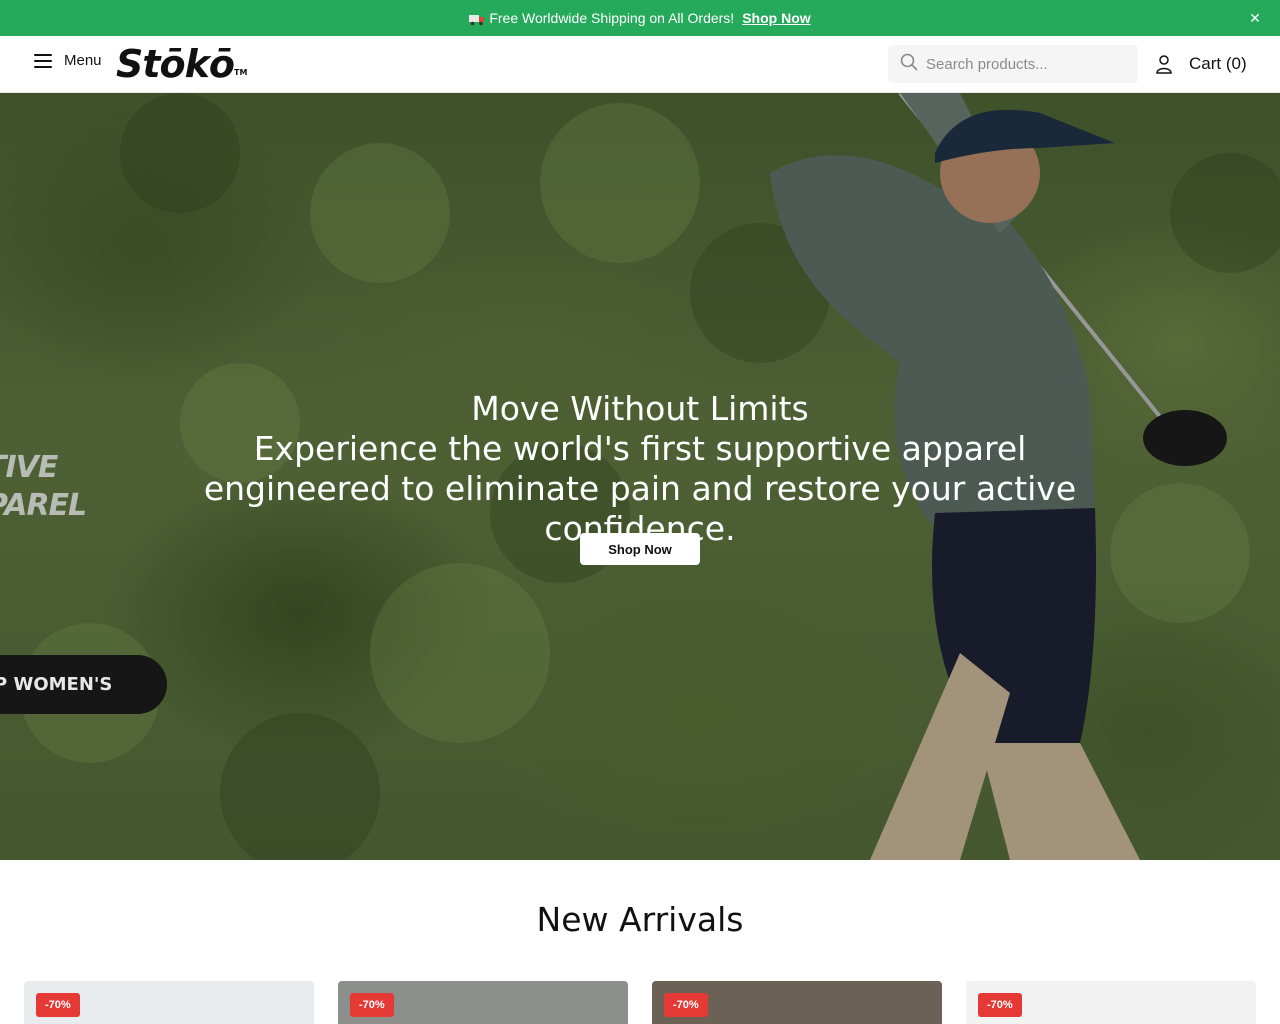  I want to click on brand-logo: StōkōTM, so click(181, 69).